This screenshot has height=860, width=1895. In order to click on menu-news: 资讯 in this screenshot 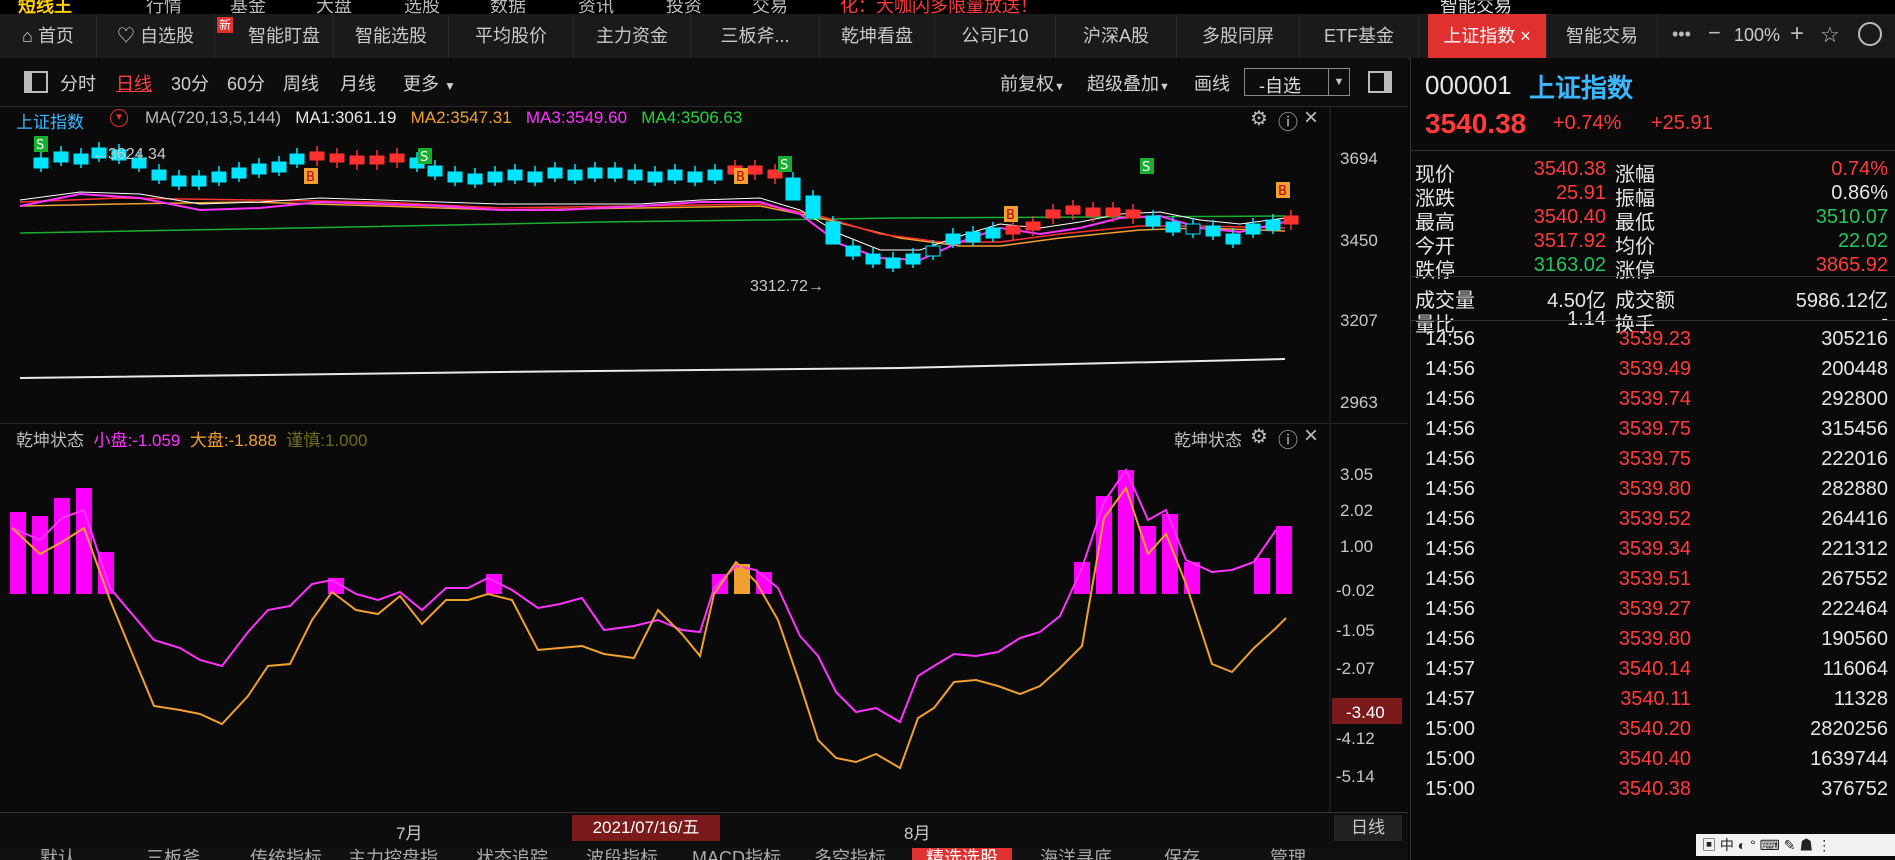, I will do `click(596, 7)`.